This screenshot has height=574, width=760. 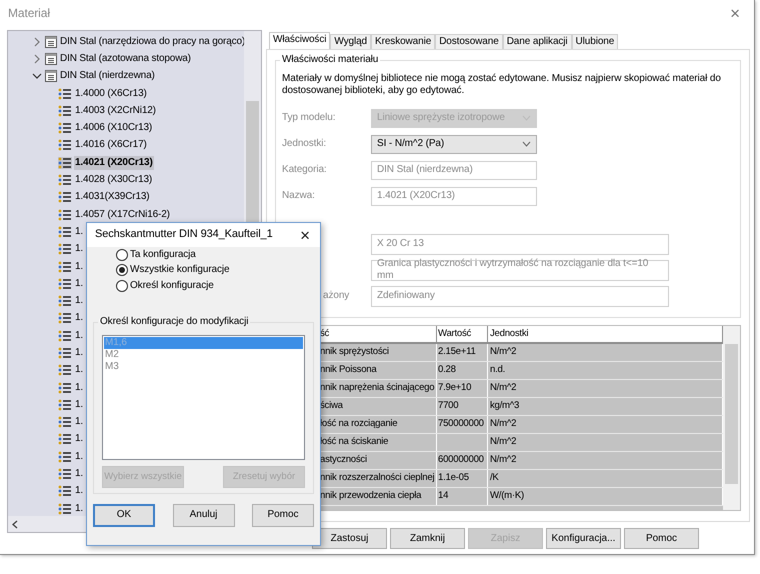 What do you see at coordinates (462, 352) in the screenshot?
I see `table-cell: 2.15e+11` at bounding box center [462, 352].